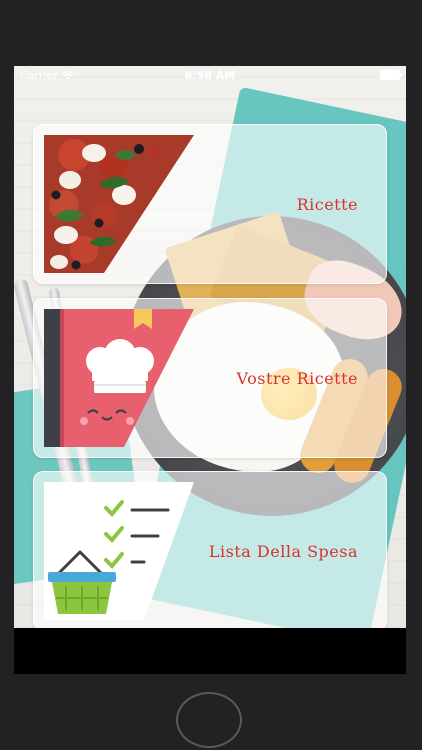 This screenshot has width=422, height=750. I want to click on bottom-black-bar, so click(210, 651).